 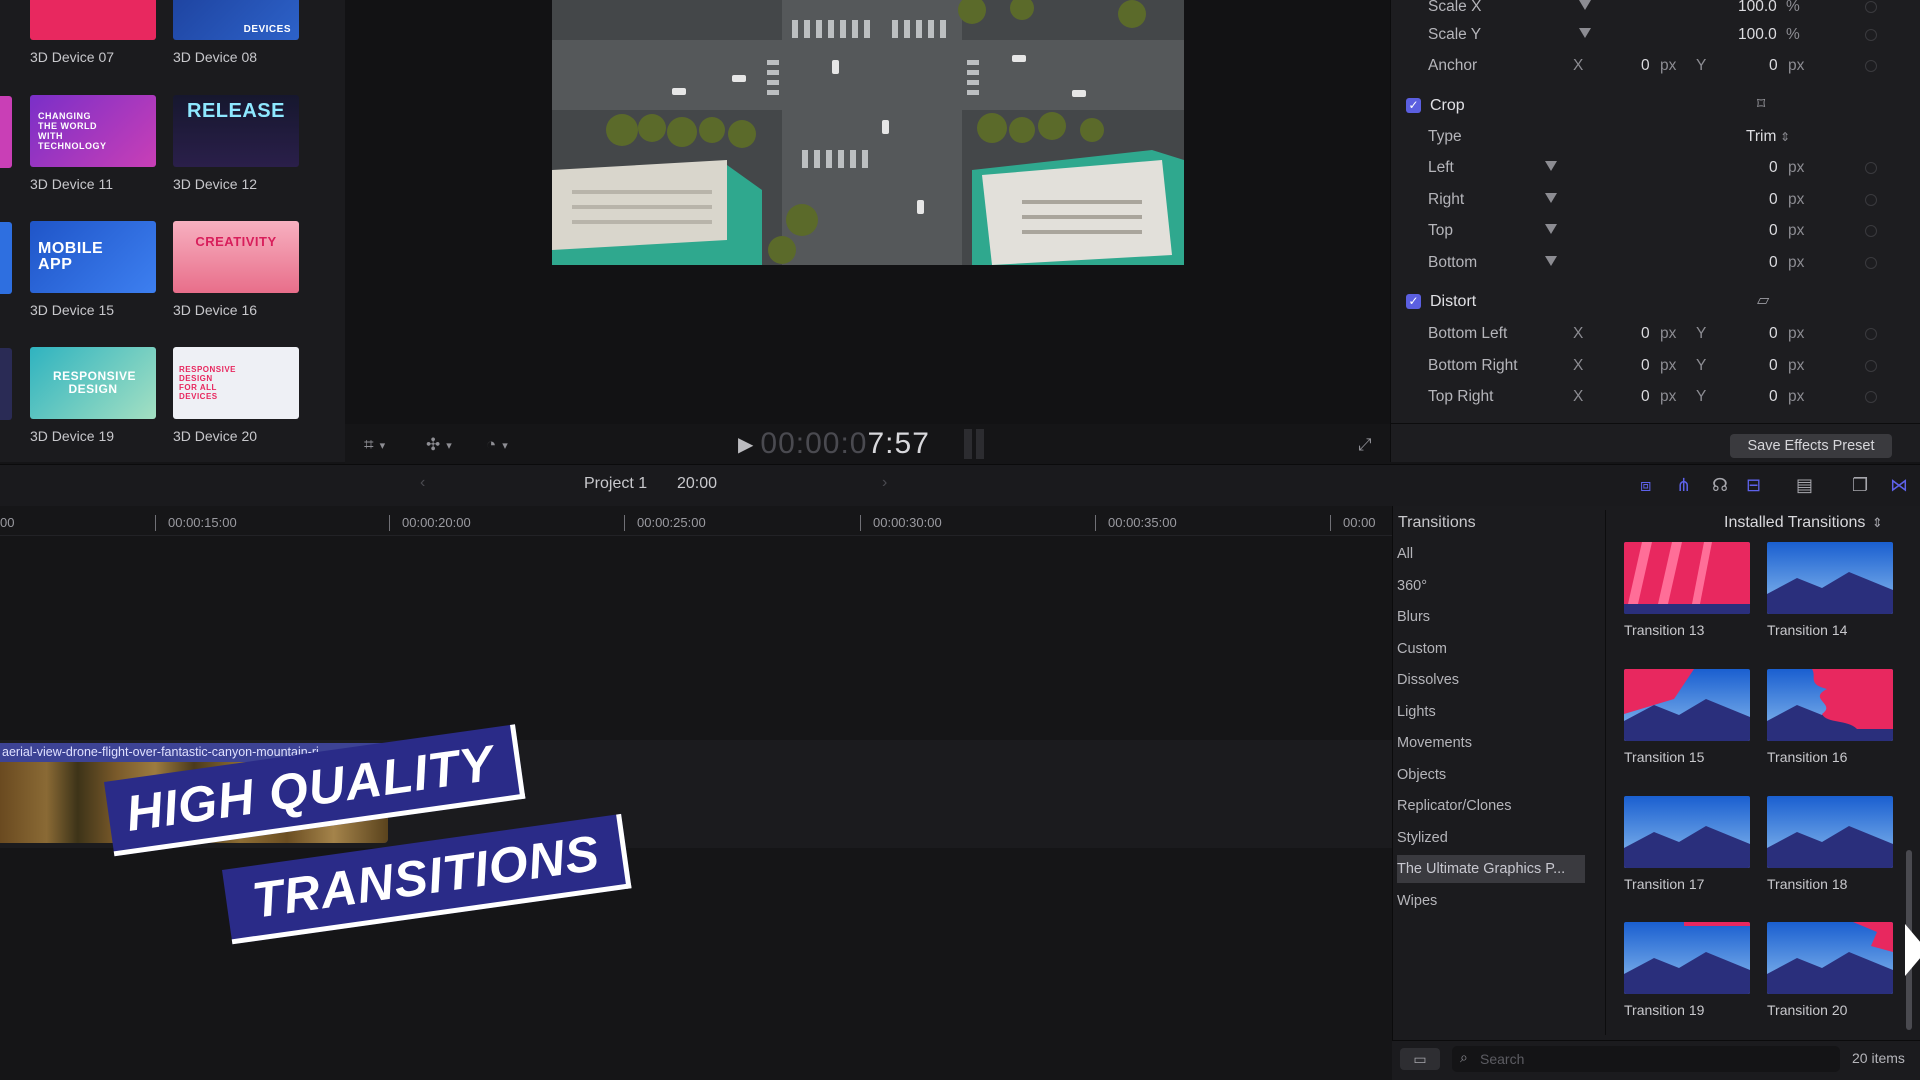 I want to click on fullscreen-button: ⤢, so click(x=1365, y=445).